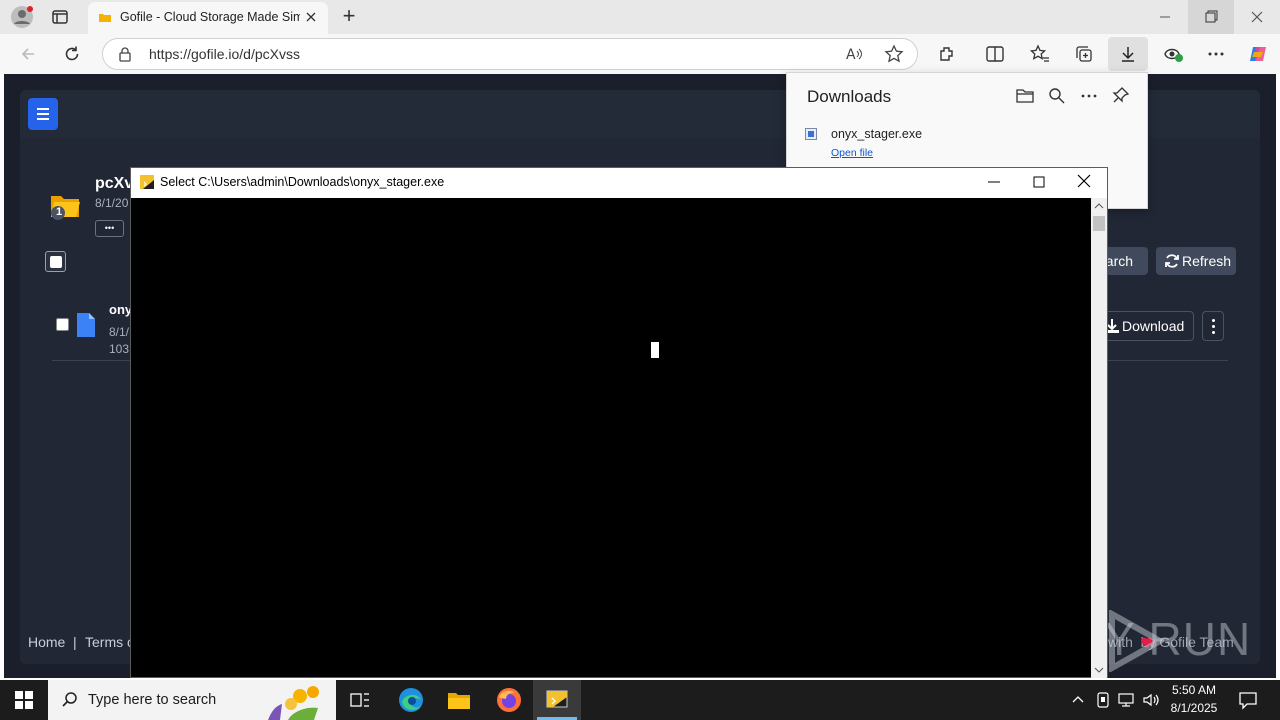  What do you see at coordinates (1084, 54) in the screenshot?
I see `collections-icon` at bounding box center [1084, 54].